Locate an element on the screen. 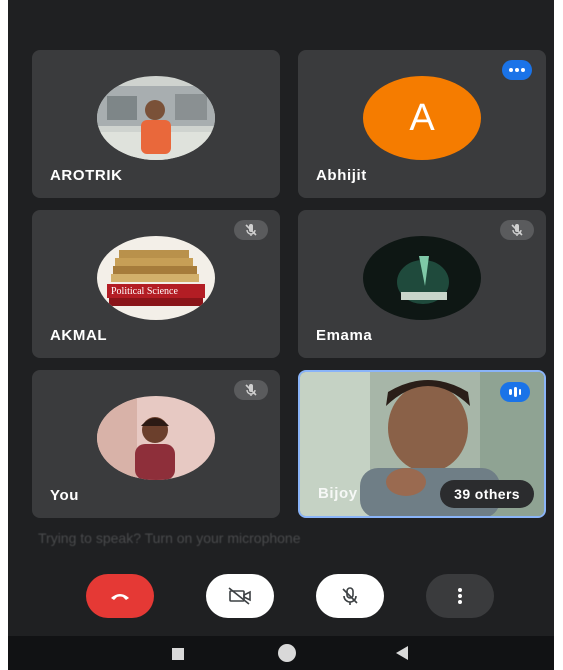 The width and height of the screenshot is (563, 670). avatar: Political Science is located at coordinates (156, 278).